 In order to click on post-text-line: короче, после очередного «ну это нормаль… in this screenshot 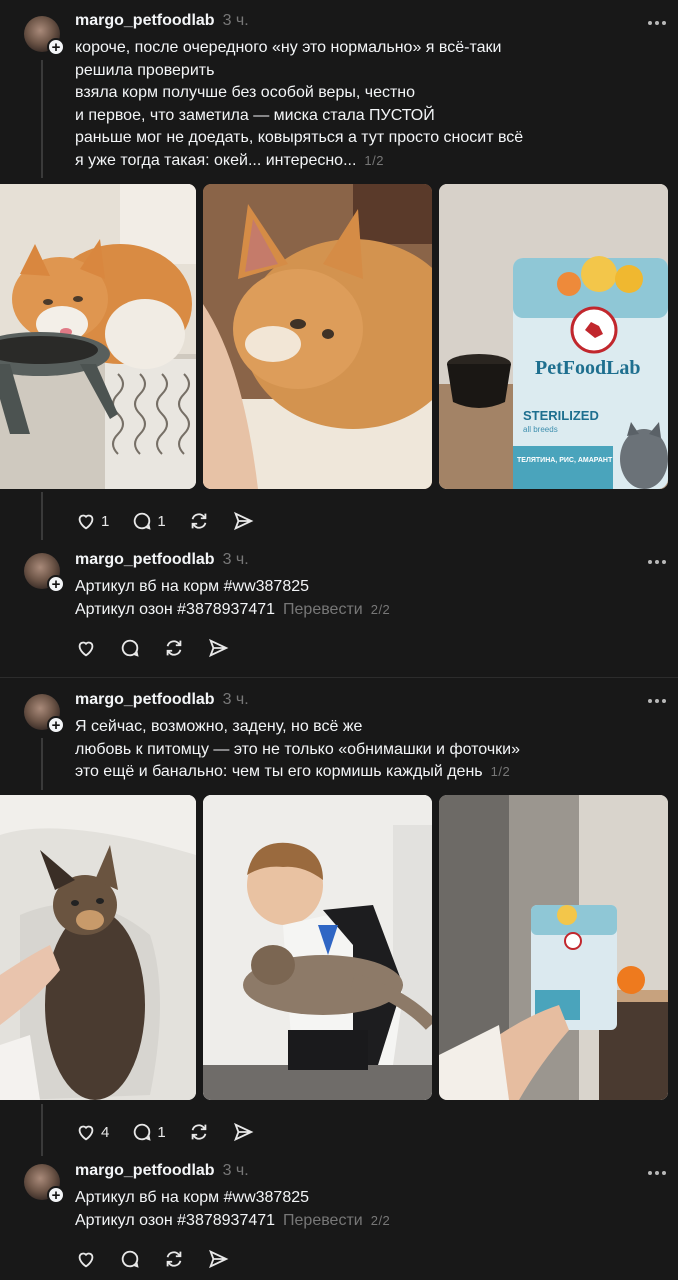, I will do `click(288, 47)`.